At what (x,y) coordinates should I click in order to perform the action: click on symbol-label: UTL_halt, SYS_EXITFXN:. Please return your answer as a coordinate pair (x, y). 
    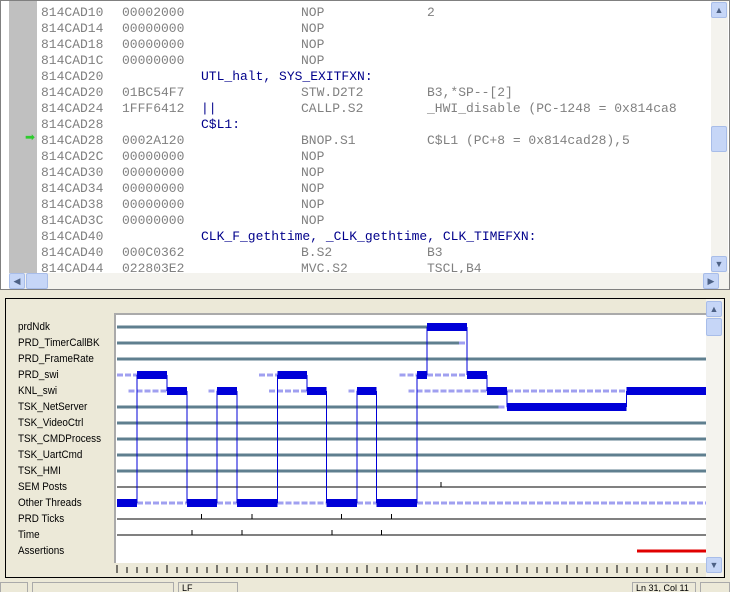
    Looking at the image, I should click on (287, 76).